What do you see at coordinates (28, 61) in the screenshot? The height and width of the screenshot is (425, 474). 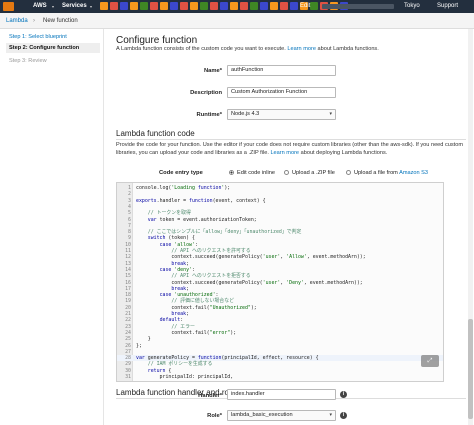 I see `step-review: Step 3: Review` at bounding box center [28, 61].